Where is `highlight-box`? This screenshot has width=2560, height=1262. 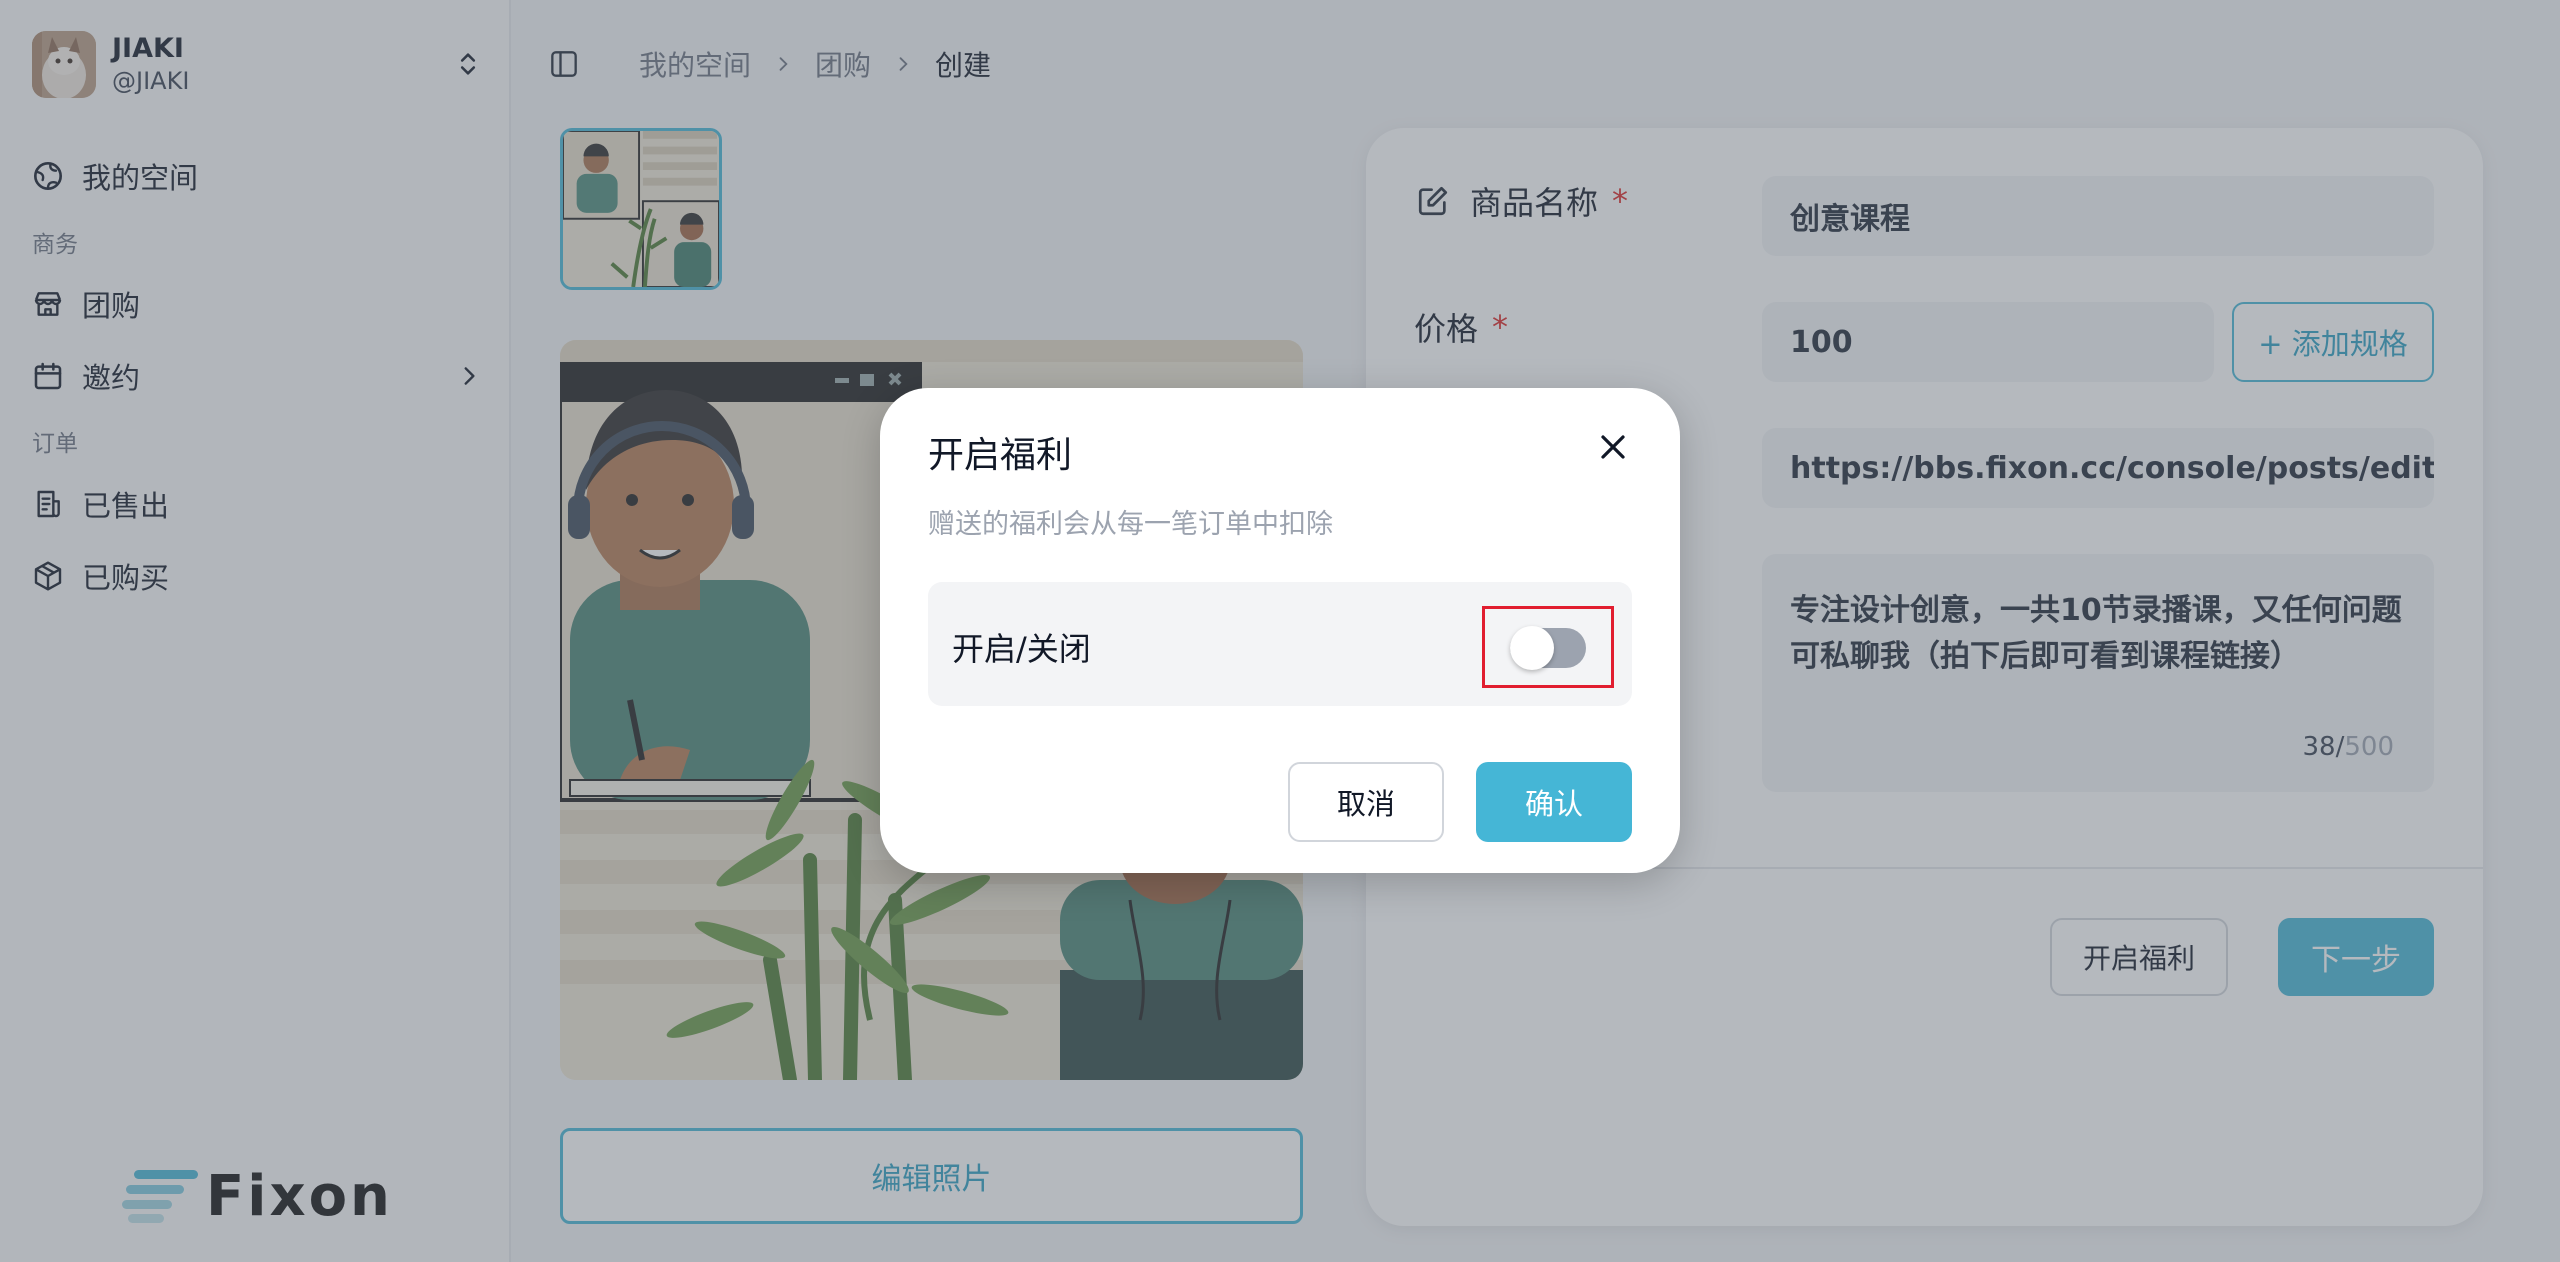
highlight-box is located at coordinates (1548, 647).